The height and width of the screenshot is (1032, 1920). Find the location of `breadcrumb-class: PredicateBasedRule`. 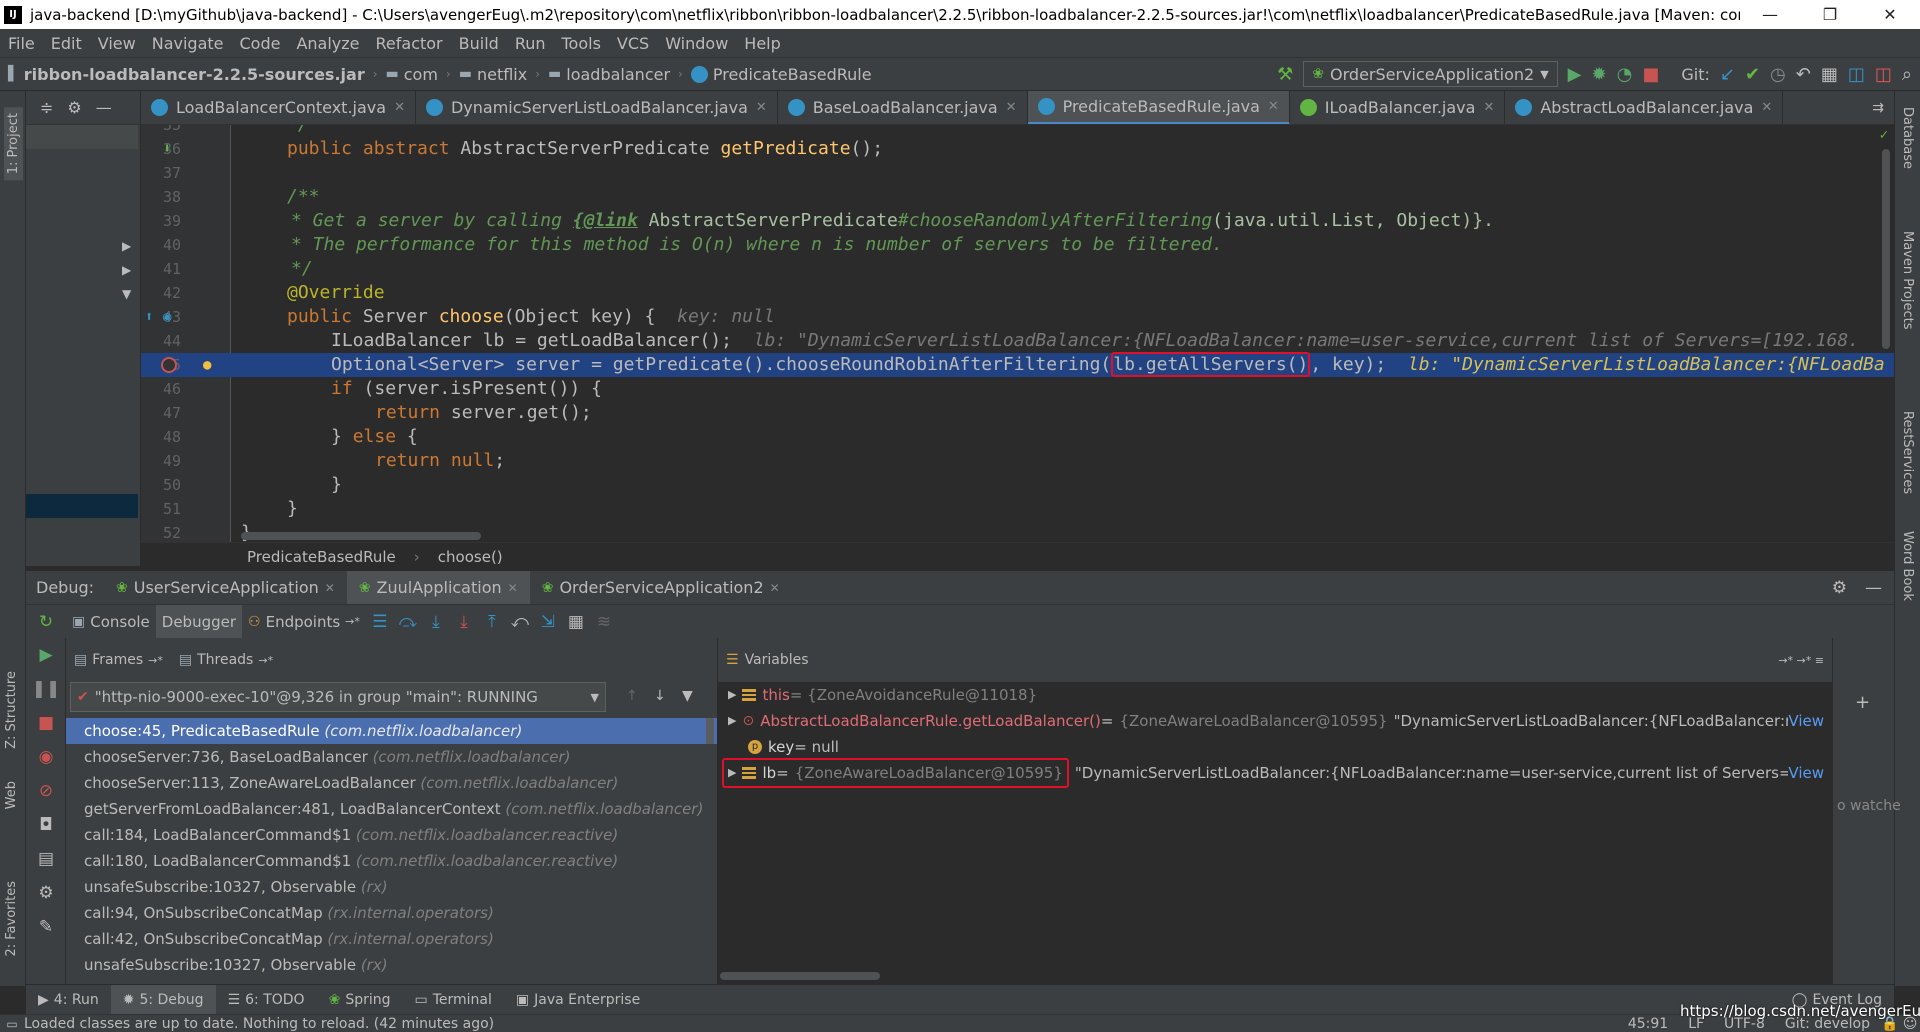

breadcrumb-class: PredicateBasedRule is located at coordinates (781, 74).